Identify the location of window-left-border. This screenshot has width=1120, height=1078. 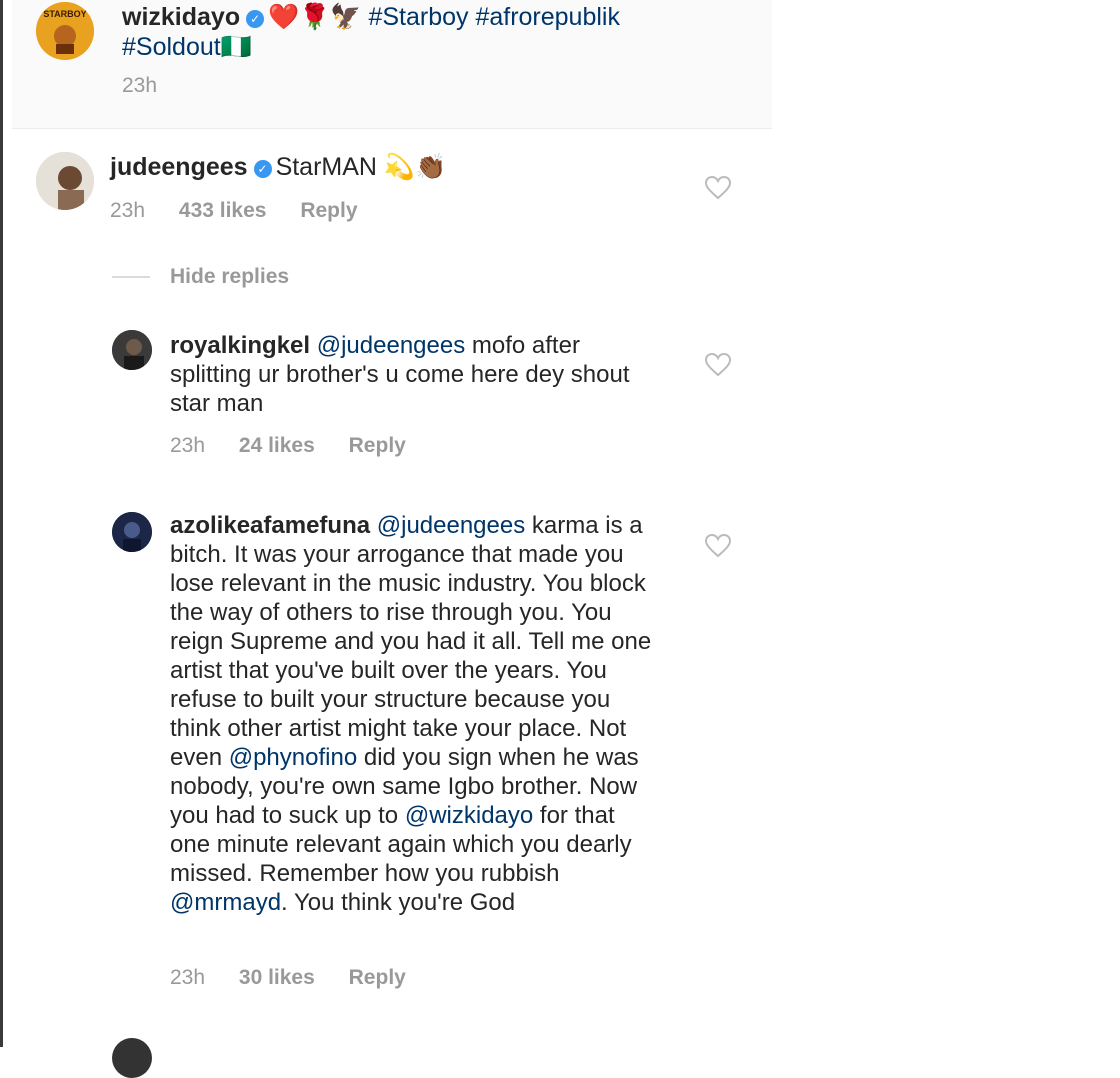
(1, 523).